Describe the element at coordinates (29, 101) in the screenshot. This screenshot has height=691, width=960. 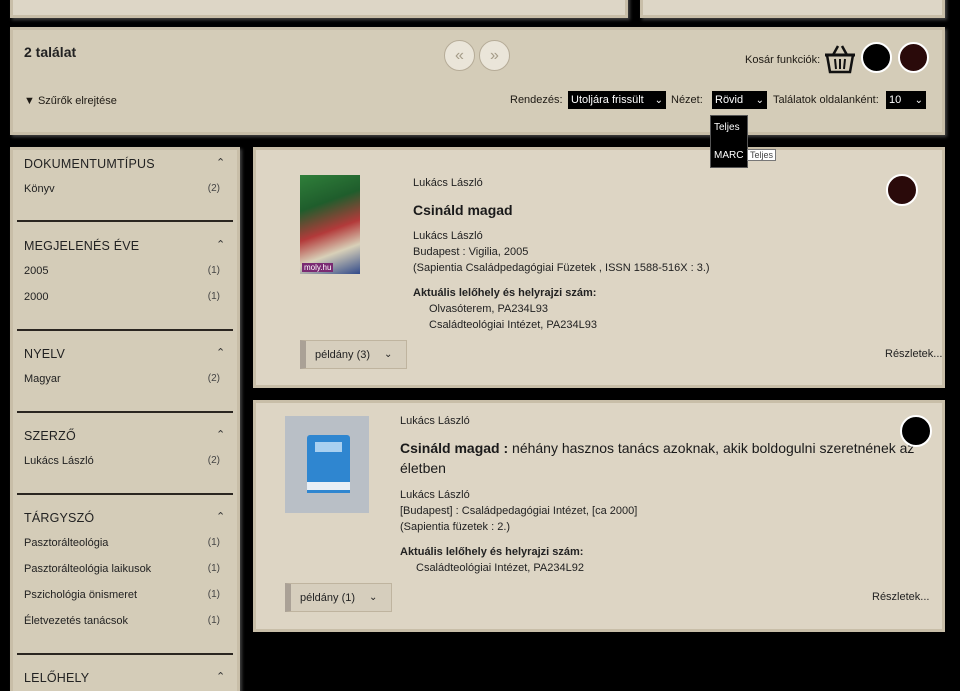
I see `filter-icon: ▼` at that location.